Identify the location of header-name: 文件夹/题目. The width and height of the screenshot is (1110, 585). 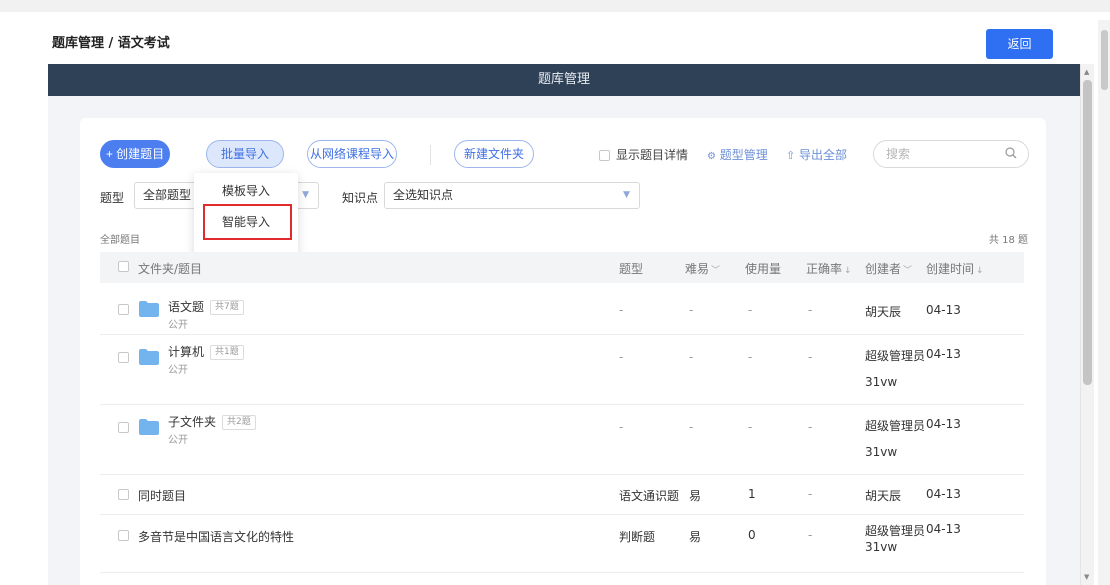
(170, 269).